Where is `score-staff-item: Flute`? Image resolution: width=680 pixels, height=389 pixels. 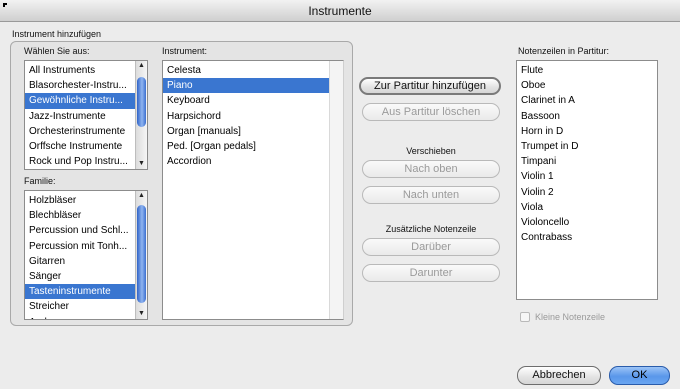 score-staff-item: Flute is located at coordinates (587, 70).